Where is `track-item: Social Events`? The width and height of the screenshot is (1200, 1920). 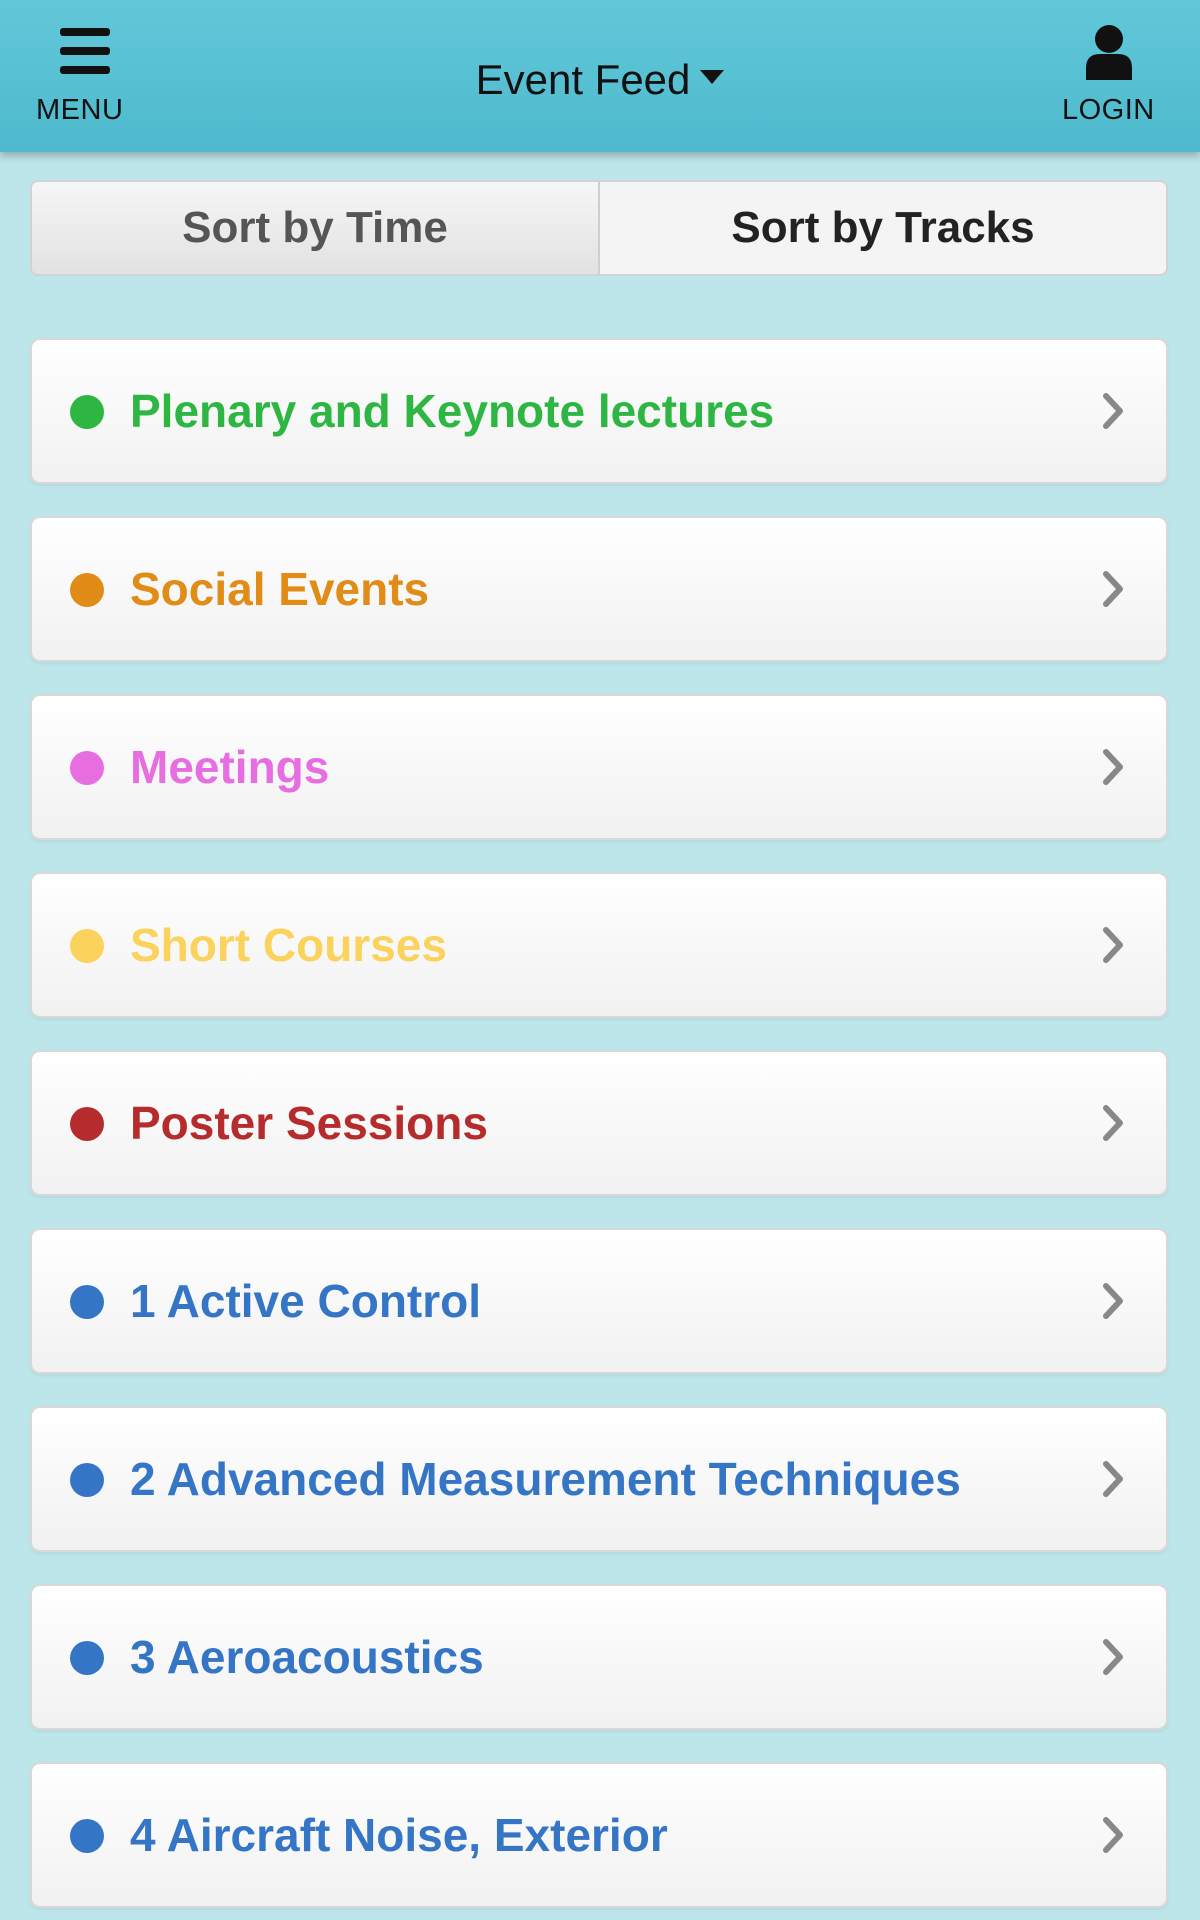 track-item: Social Events is located at coordinates (599, 589).